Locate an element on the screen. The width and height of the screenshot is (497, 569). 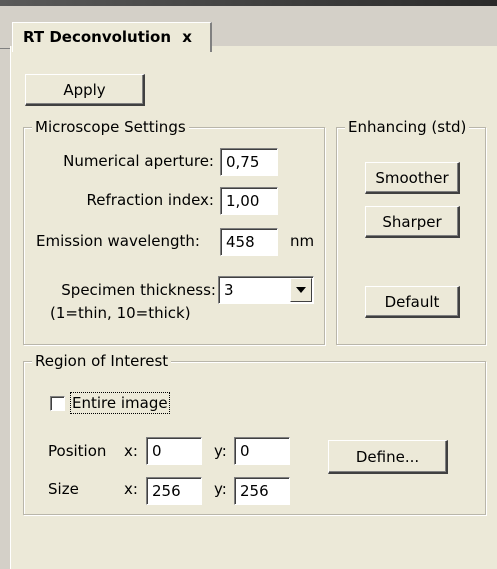
dropdown-arrow-icon is located at coordinates (301, 290).